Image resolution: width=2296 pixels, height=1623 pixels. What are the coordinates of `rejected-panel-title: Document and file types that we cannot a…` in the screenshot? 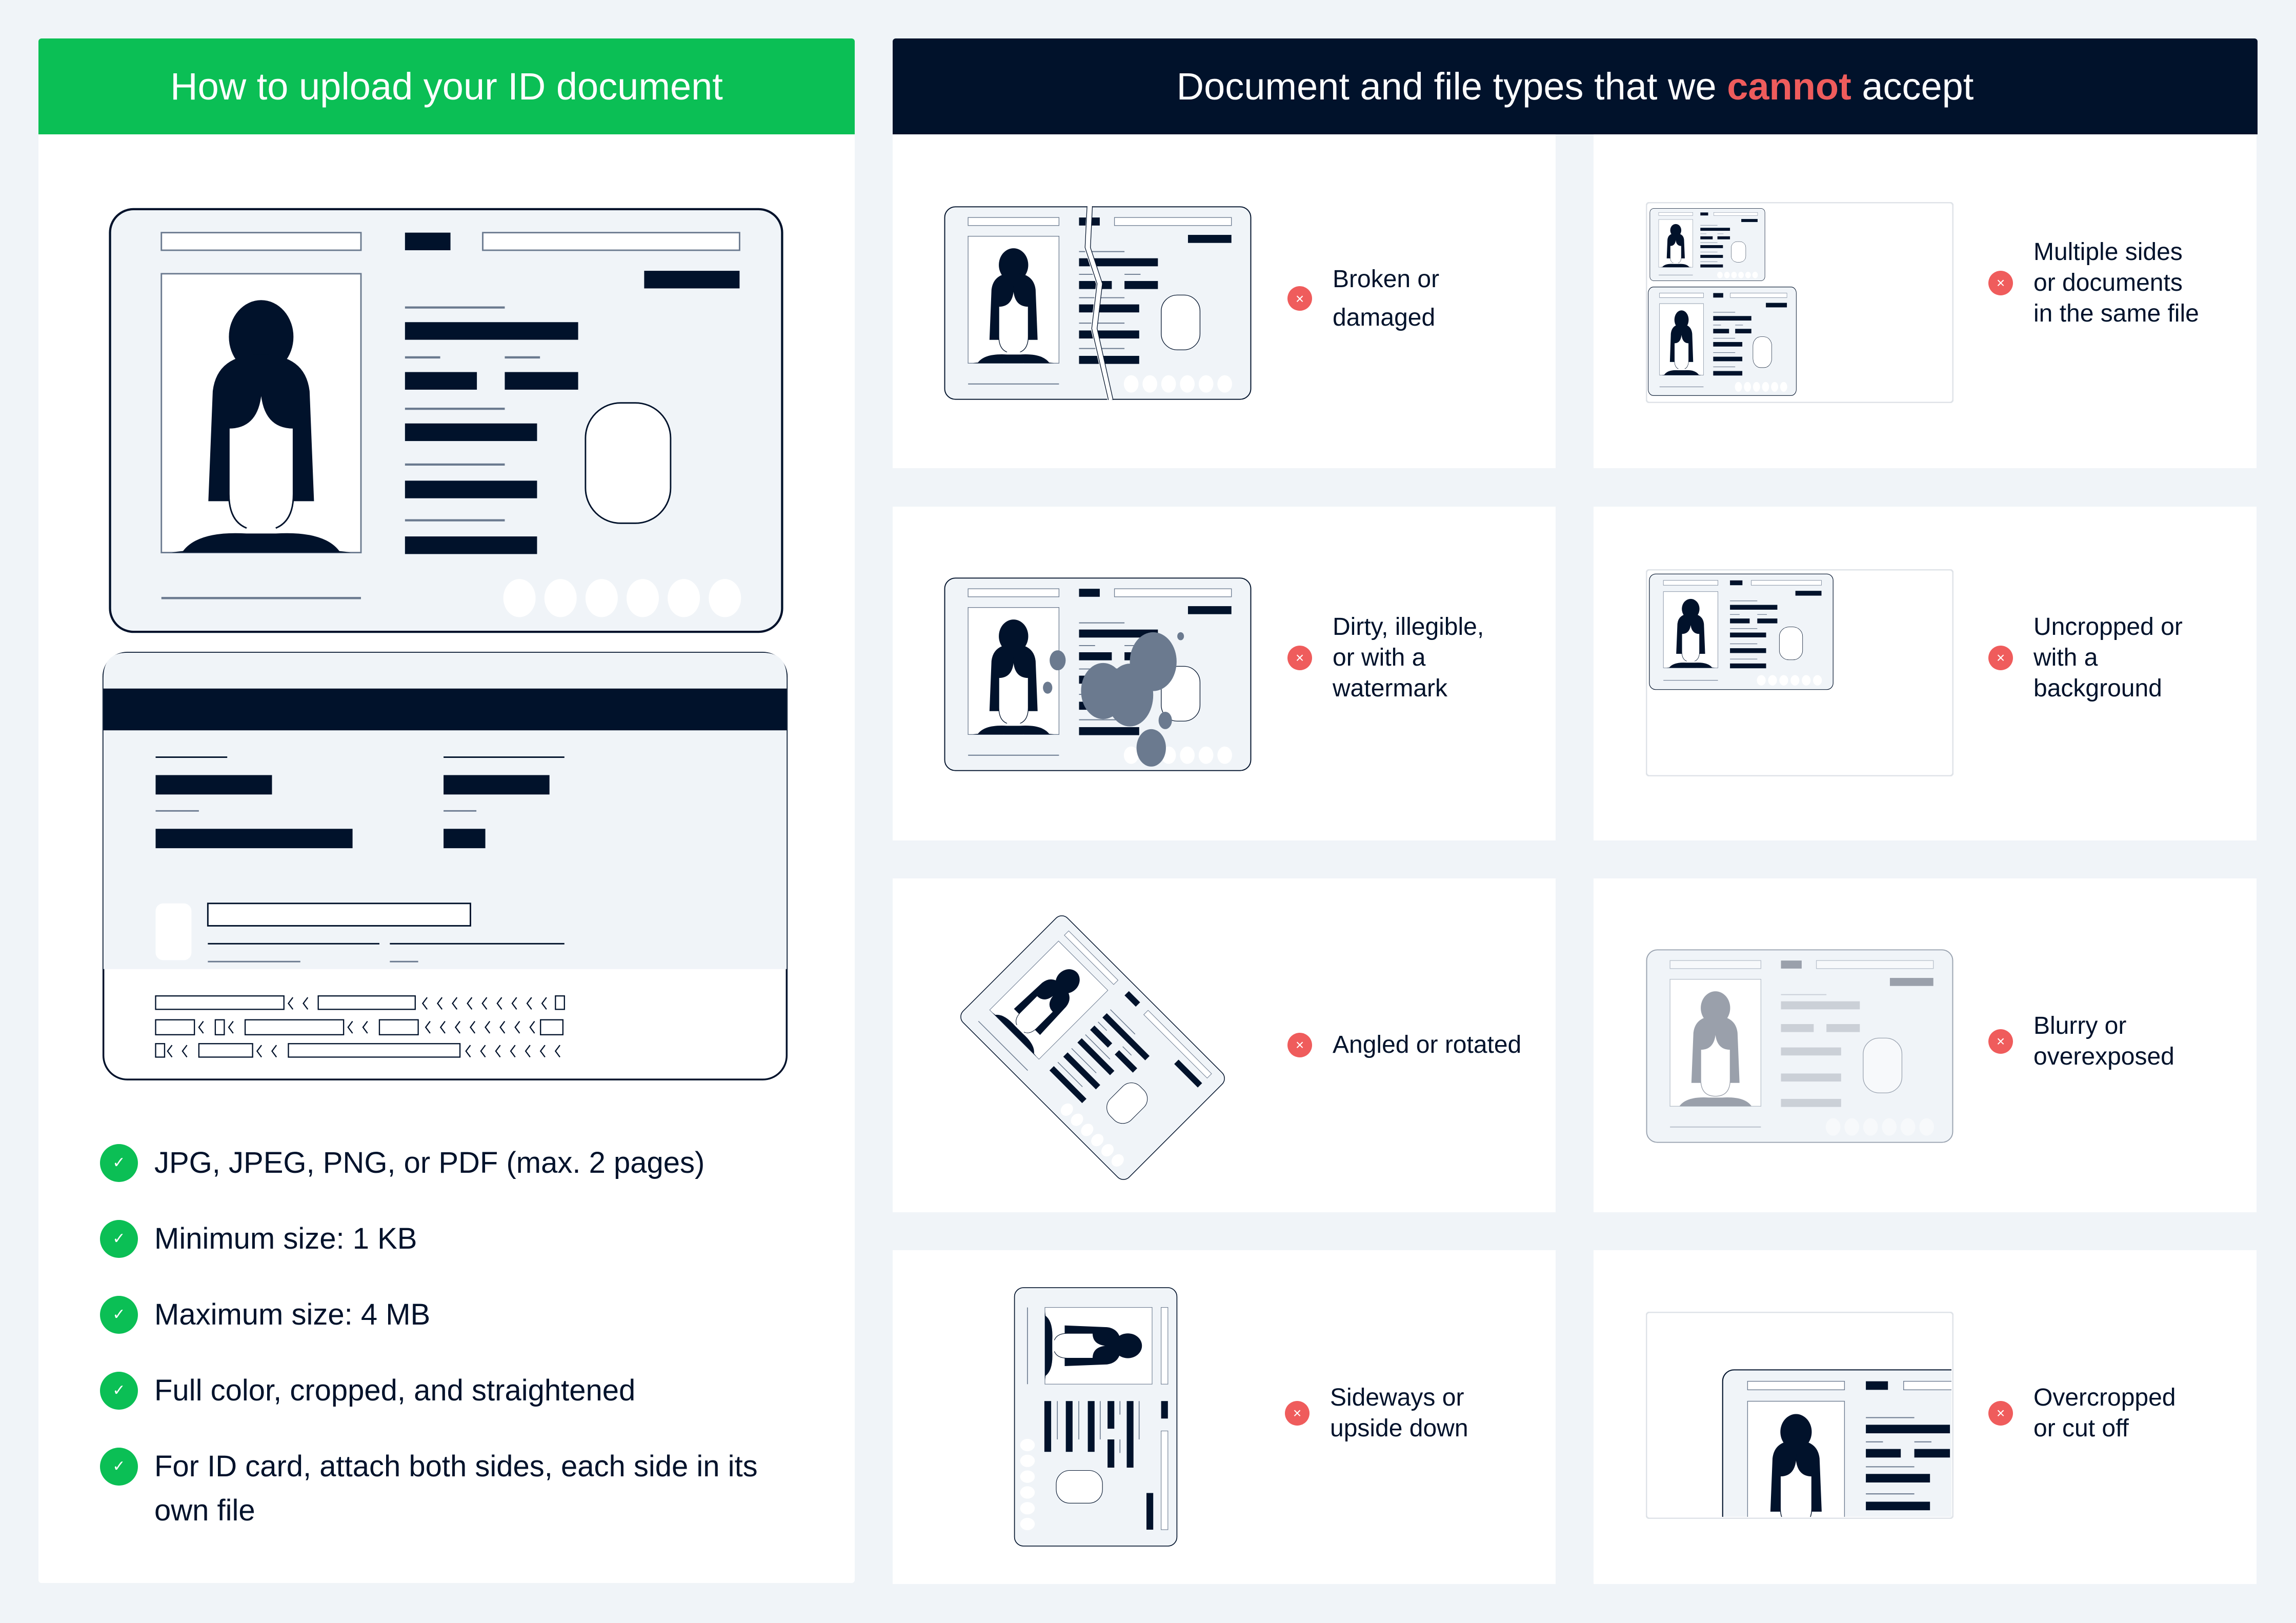 It's located at (1575, 86).